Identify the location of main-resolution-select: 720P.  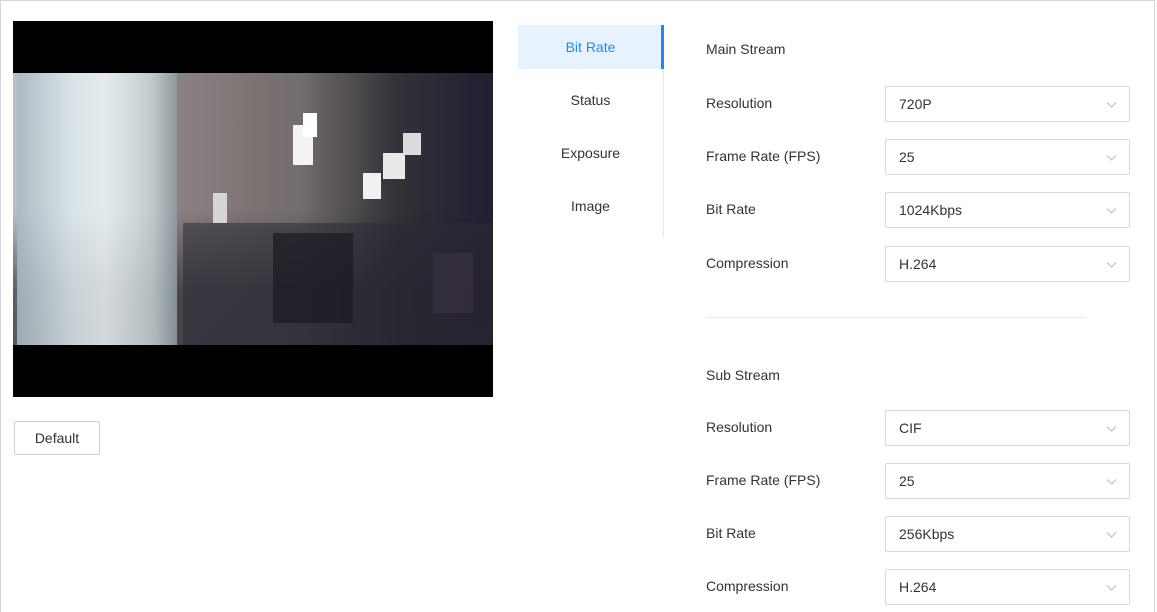
(1007, 104).